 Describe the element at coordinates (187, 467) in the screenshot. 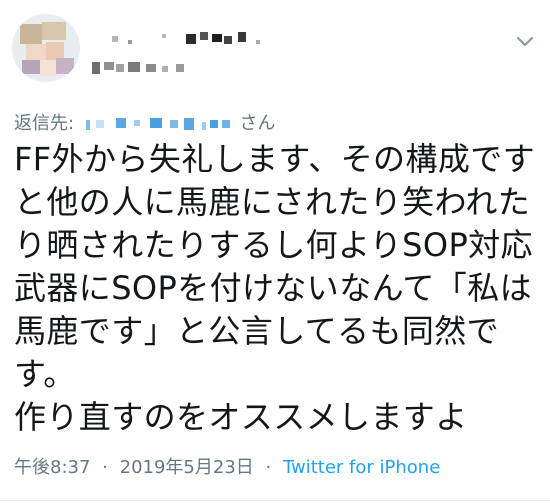

I see `tweet-date: 2019年5月23日` at that location.